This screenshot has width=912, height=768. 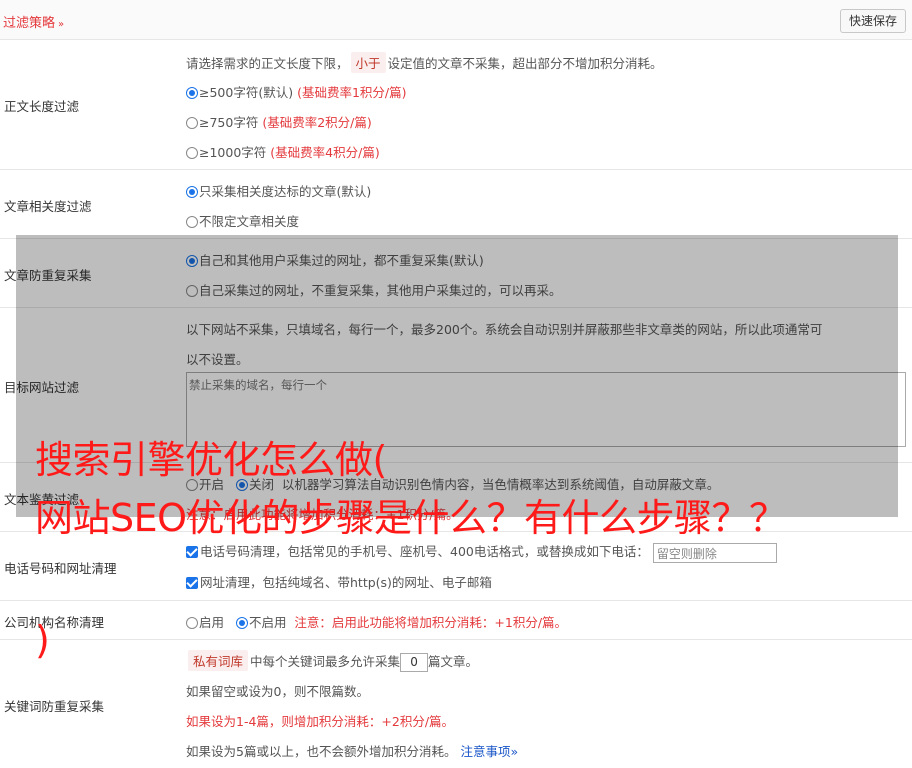 What do you see at coordinates (42, 106) in the screenshot?
I see `length-filter-label: 正文长度过滤` at bounding box center [42, 106].